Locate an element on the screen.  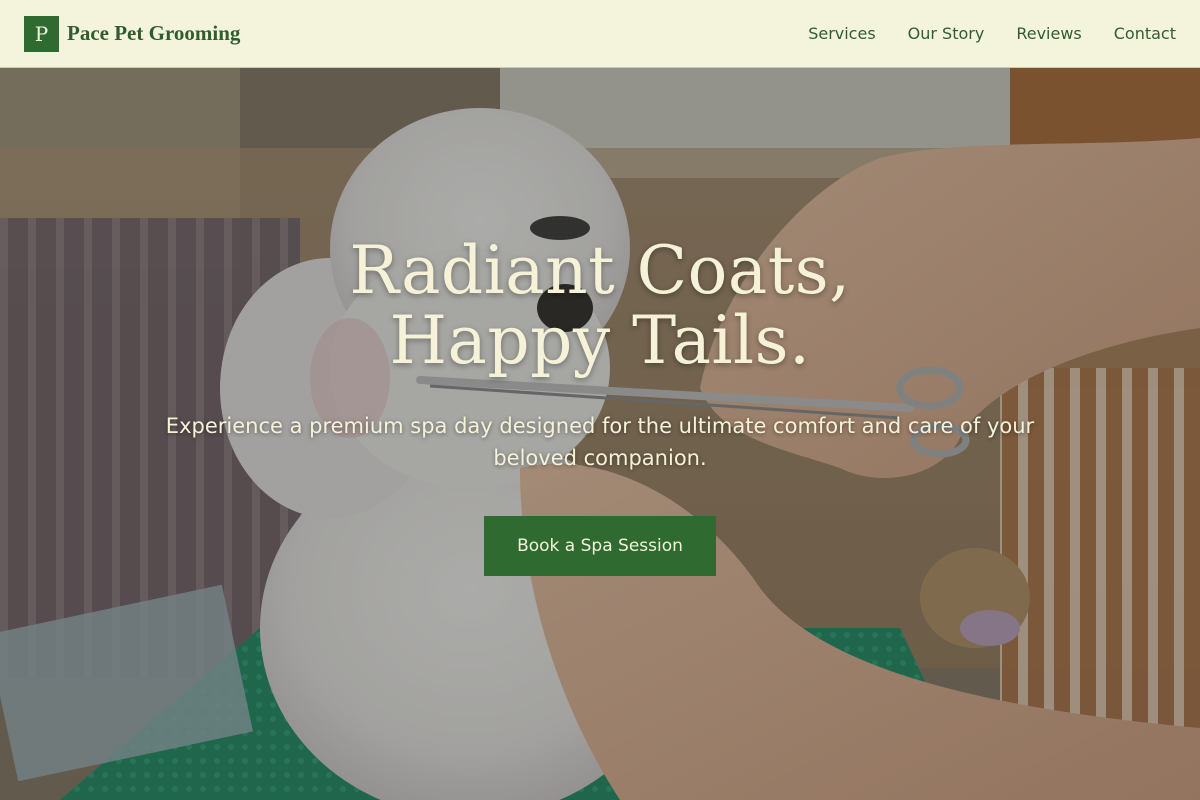
hero-title: Radiant Coats, Happy Tails. is located at coordinates (600, 305).